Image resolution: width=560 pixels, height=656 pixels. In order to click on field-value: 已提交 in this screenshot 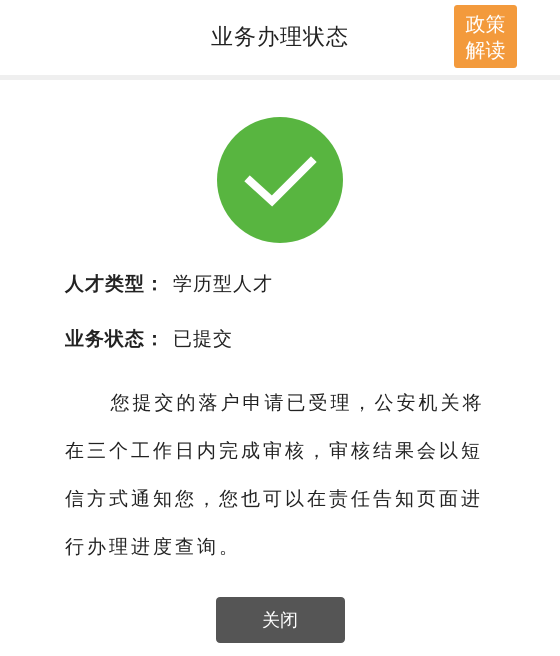, I will do `click(203, 339)`.